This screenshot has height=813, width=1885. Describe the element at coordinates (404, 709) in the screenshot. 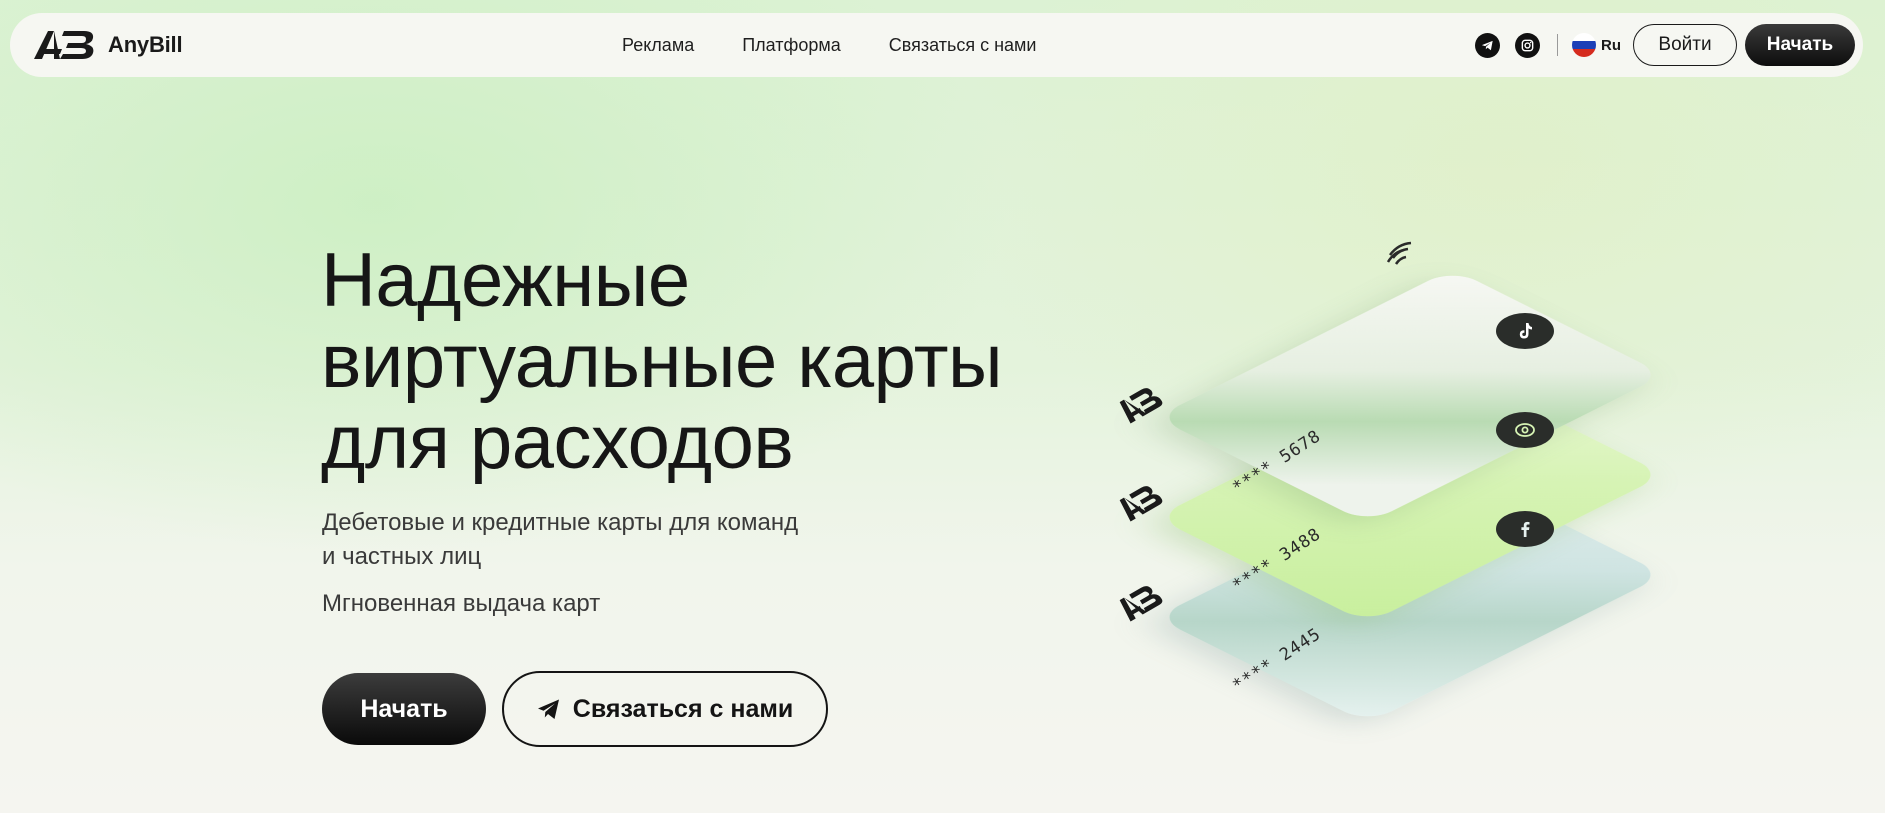

I see `hero-start-button: Начать` at that location.